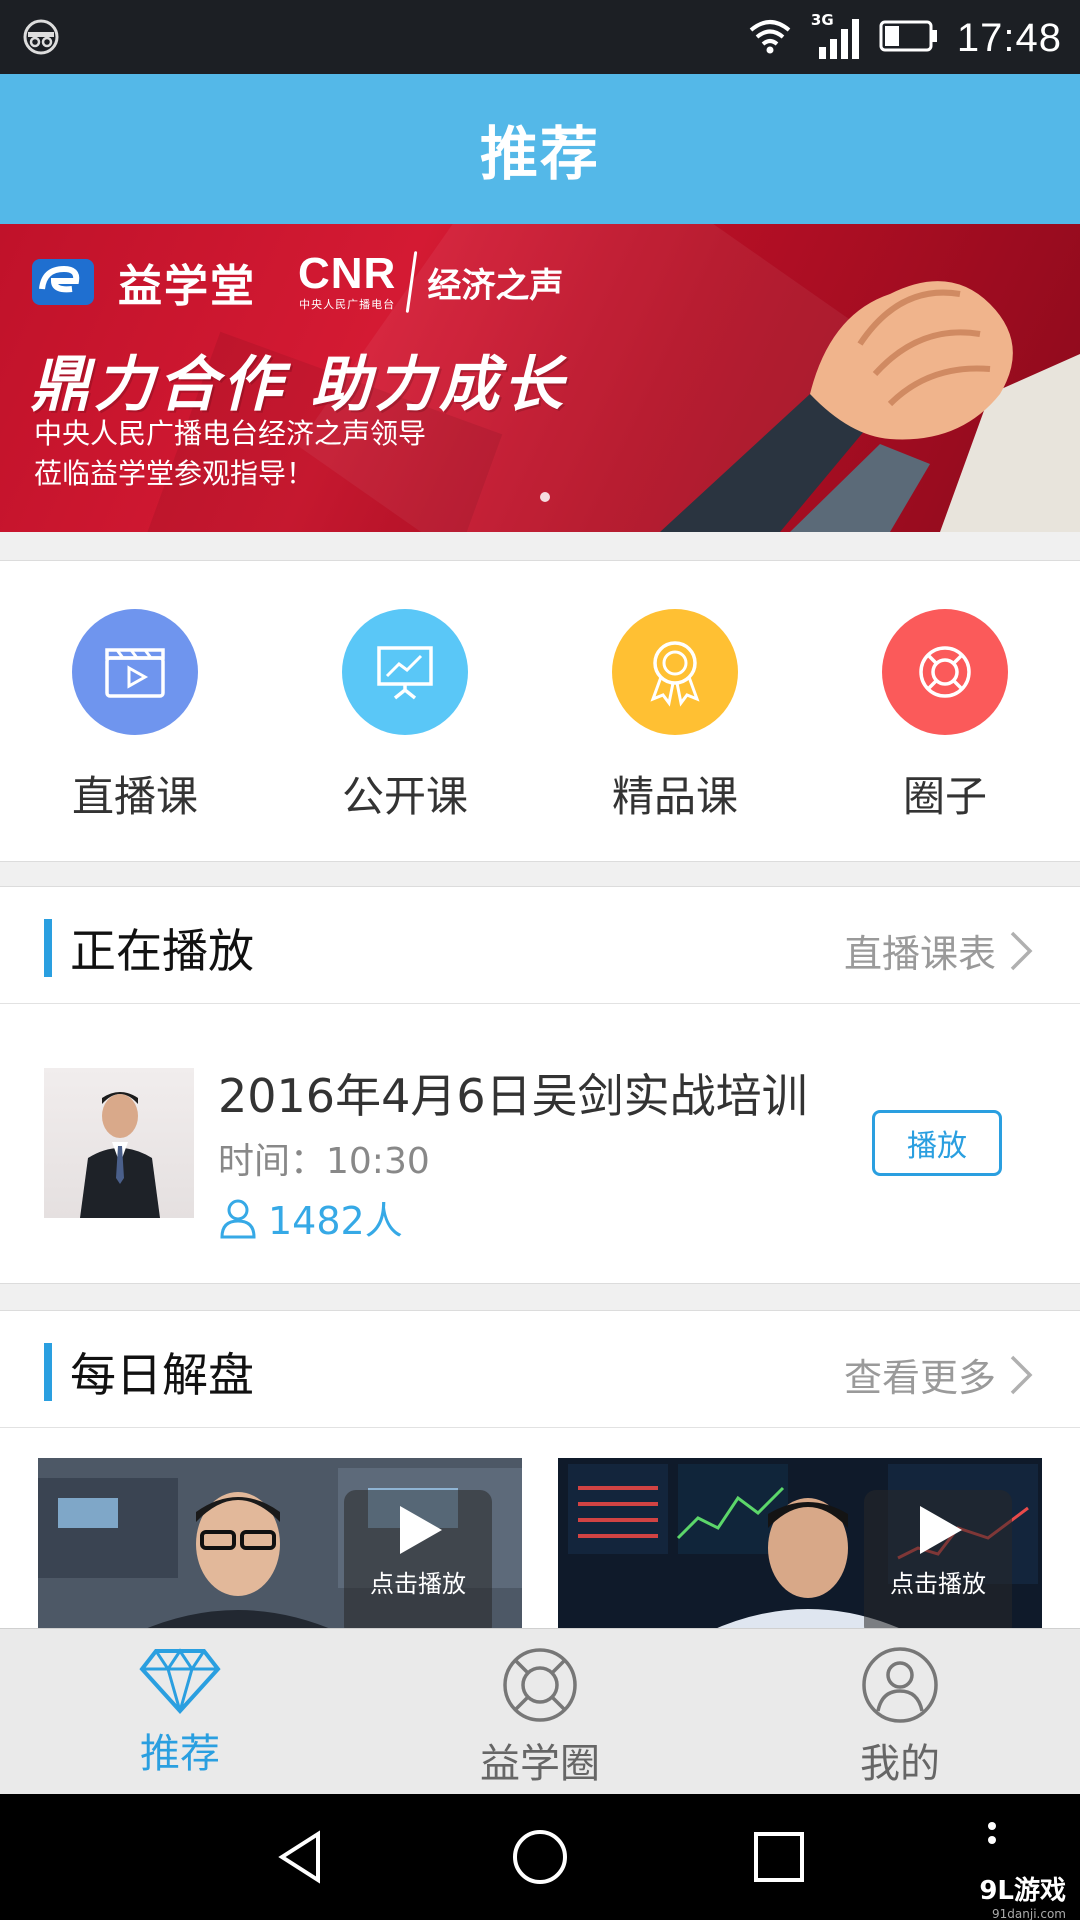 The image size is (1080, 1920). What do you see at coordinates (180, 1681) in the screenshot?
I see `diamond-icon` at bounding box center [180, 1681].